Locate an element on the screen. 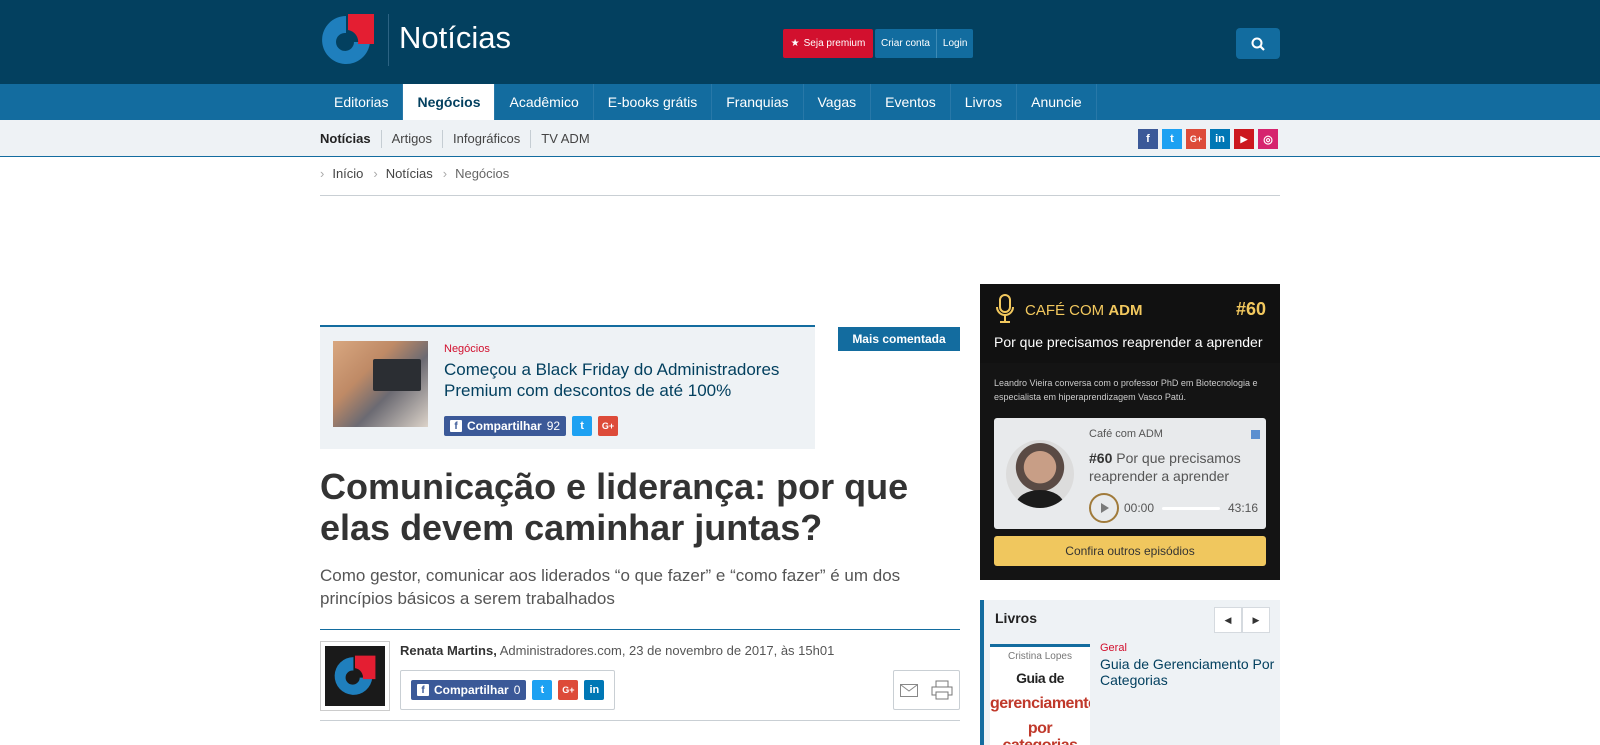 The height and width of the screenshot is (745, 1600). site-title: Notícias is located at coordinates (455, 38).